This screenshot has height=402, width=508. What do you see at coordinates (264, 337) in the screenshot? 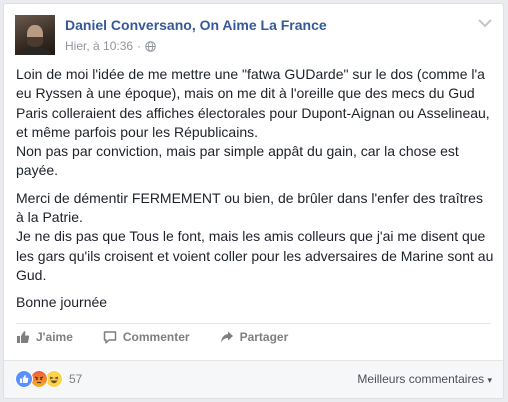
I see `share-label: Partager` at bounding box center [264, 337].